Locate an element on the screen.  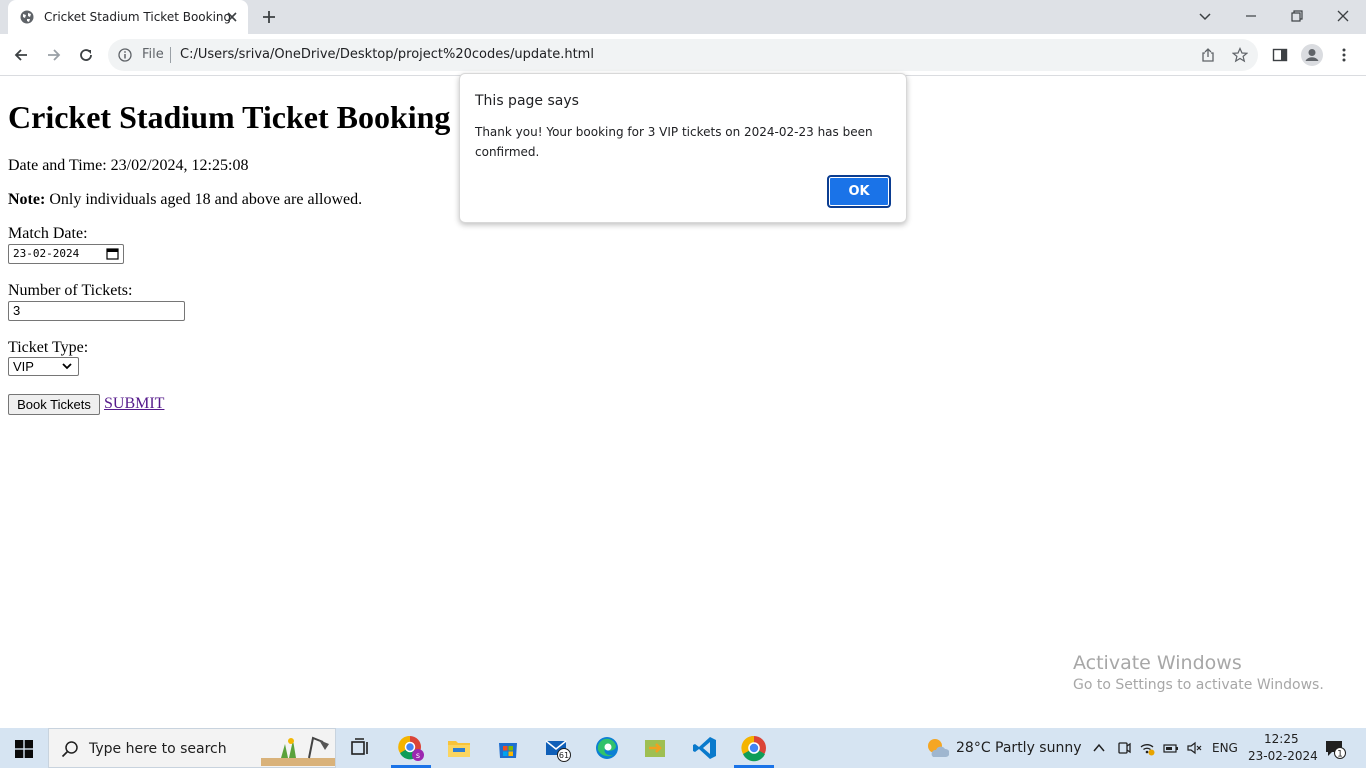
battery-icon is located at coordinates (1171, 748).